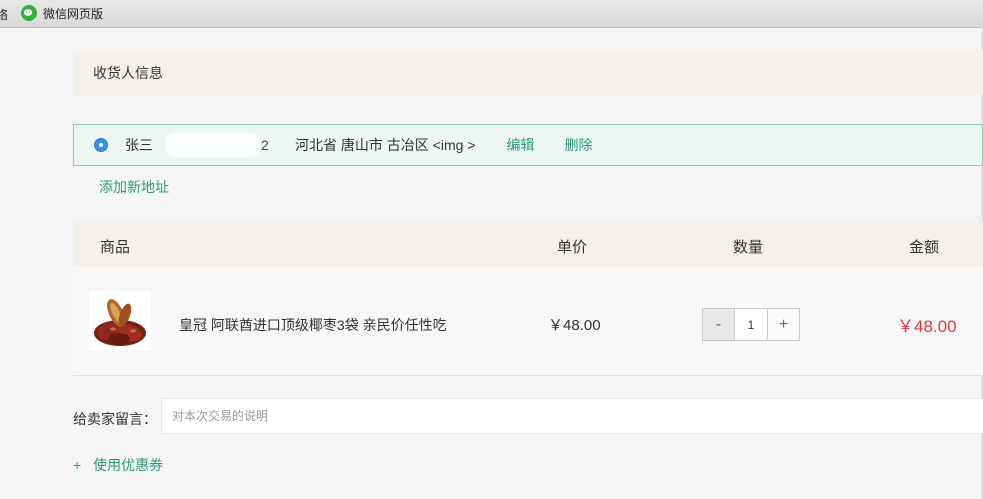 This screenshot has width=983, height=499. Describe the element at coordinates (927, 326) in the screenshot. I see `line-amount: ￥48.00` at that location.